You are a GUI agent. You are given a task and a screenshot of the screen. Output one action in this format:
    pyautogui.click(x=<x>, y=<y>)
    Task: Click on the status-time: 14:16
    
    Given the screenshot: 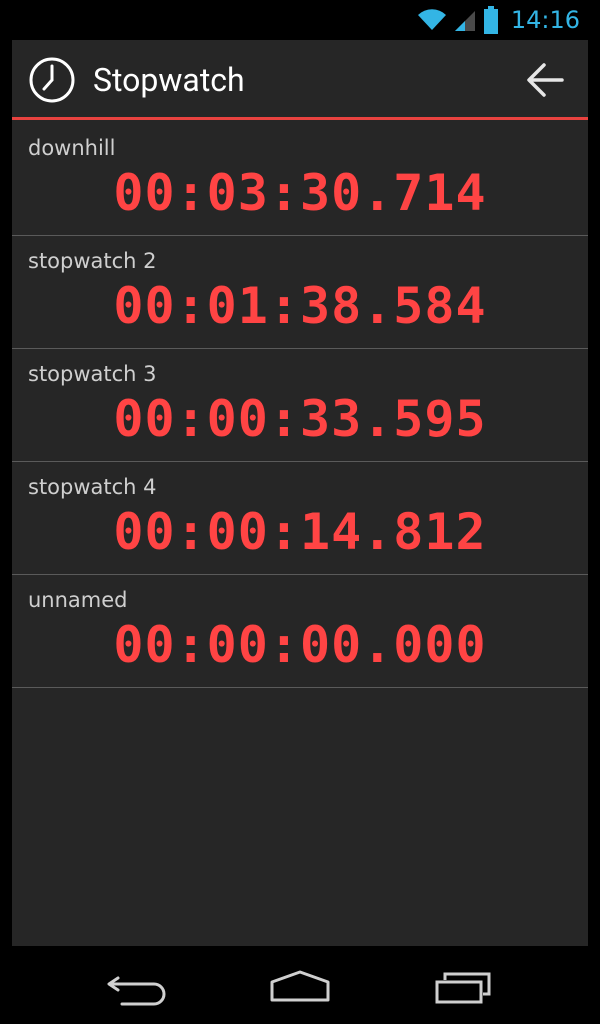 What is the action you would take?
    pyautogui.click(x=545, y=20)
    